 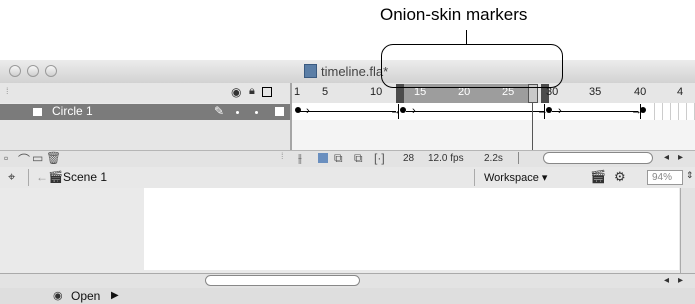 I want to click on onion-outline-icon: ⧉, so click(x=338, y=158).